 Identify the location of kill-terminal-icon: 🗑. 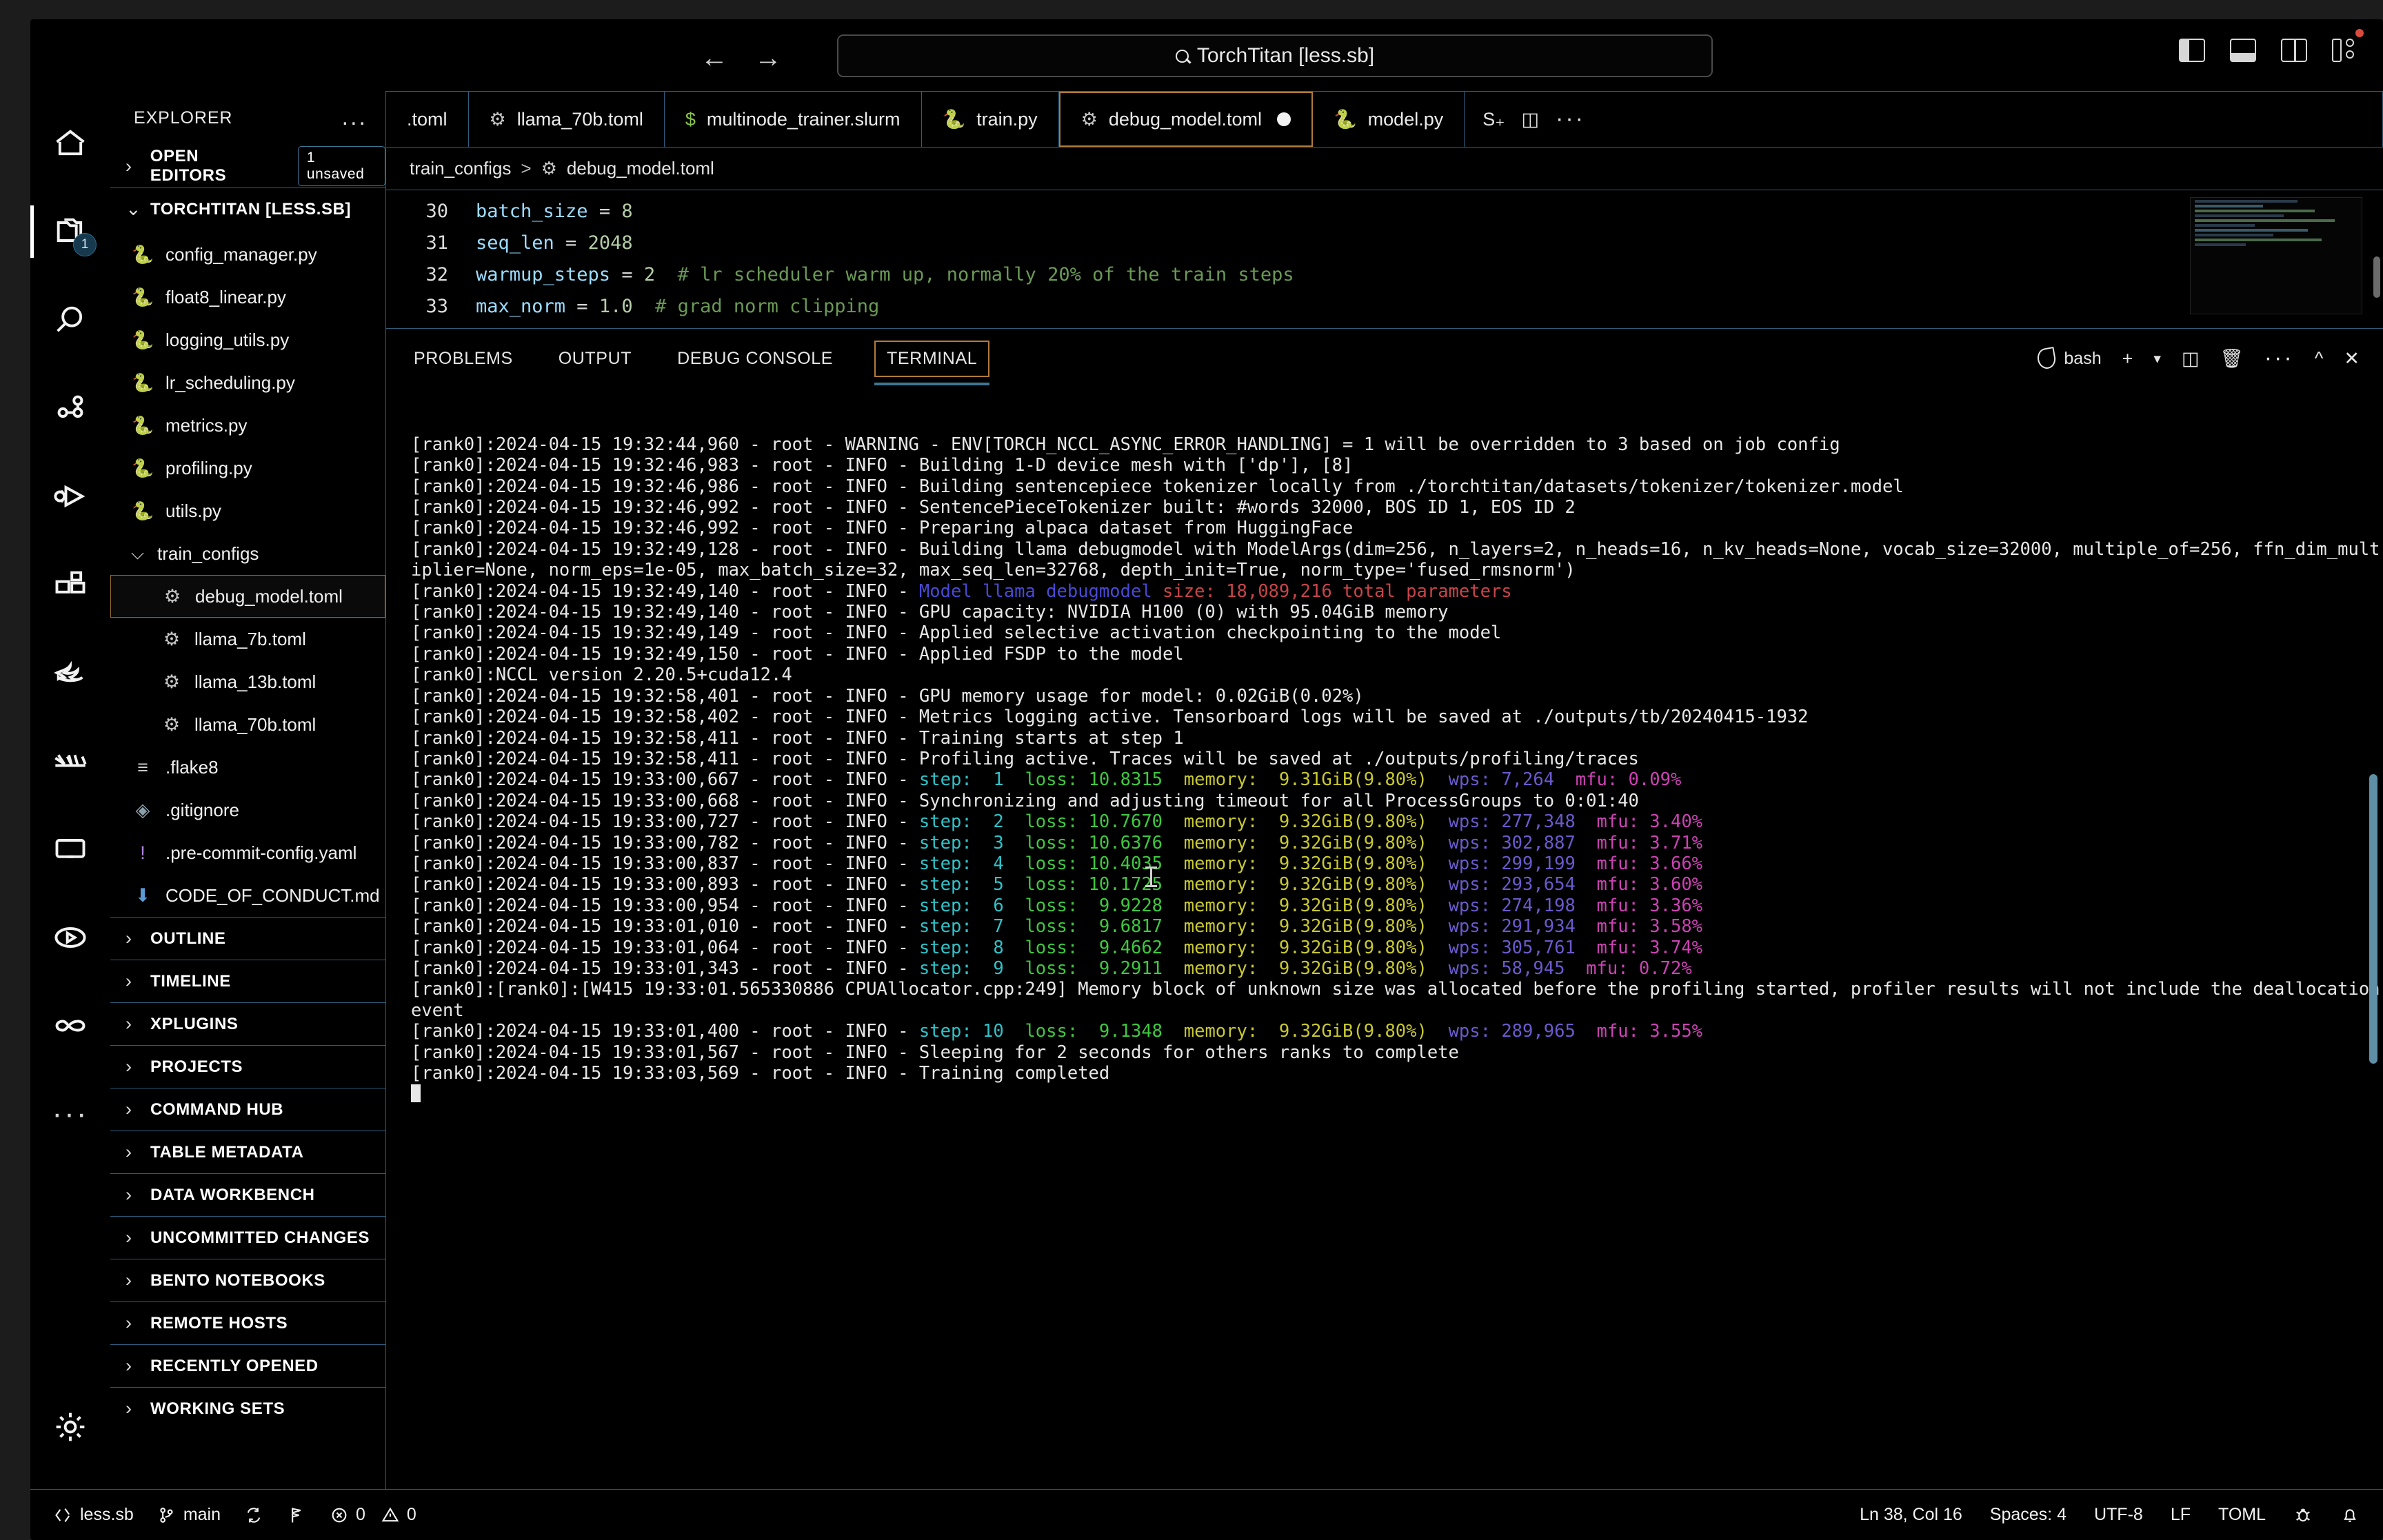
(2231, 358).